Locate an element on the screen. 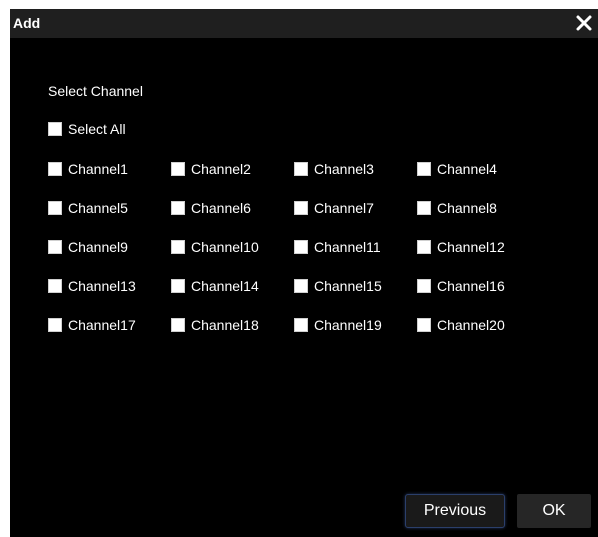 The image size is (598, 537). channel-checkbox-11: Channel11 is located at coordinates (337, 247).